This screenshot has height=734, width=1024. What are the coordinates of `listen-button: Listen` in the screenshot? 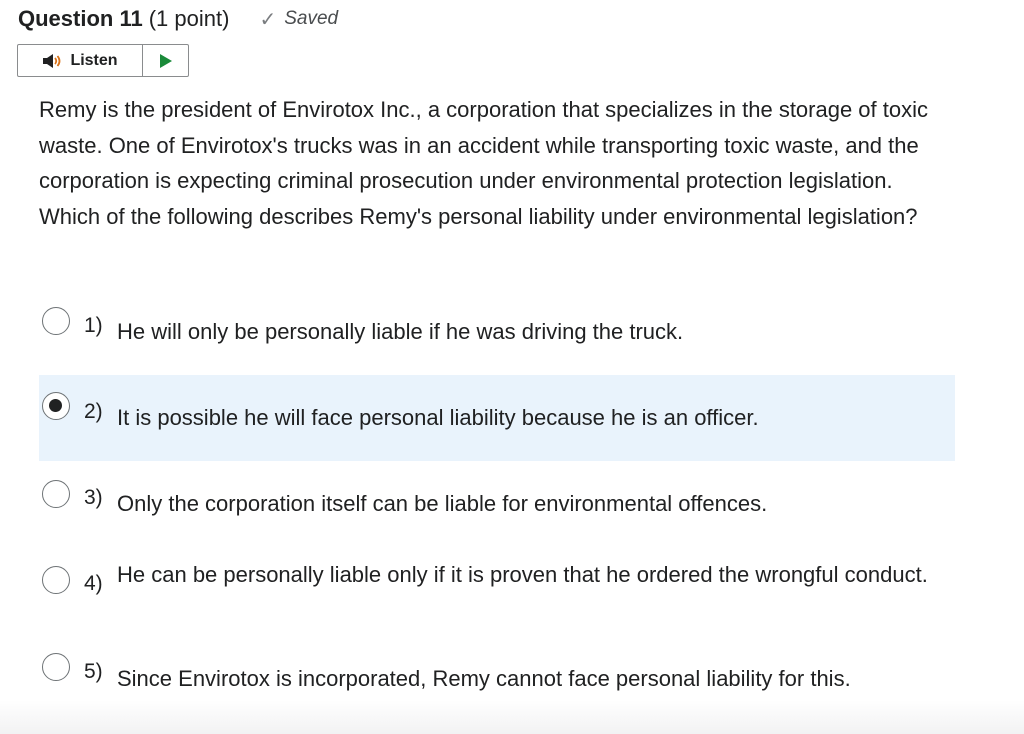 It's located at (80, 60).